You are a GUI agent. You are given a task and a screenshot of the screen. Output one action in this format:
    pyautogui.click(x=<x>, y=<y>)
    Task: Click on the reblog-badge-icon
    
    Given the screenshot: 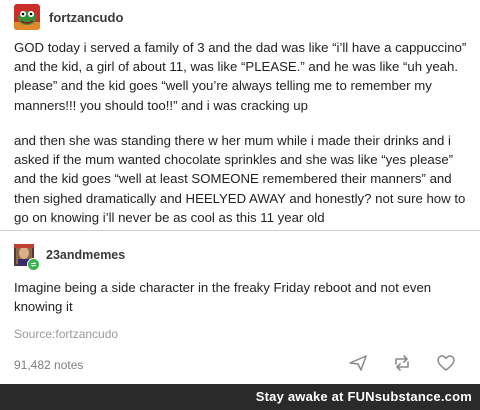 What is the action you would take?
    pyautogui.click(x=33, y=264)
    